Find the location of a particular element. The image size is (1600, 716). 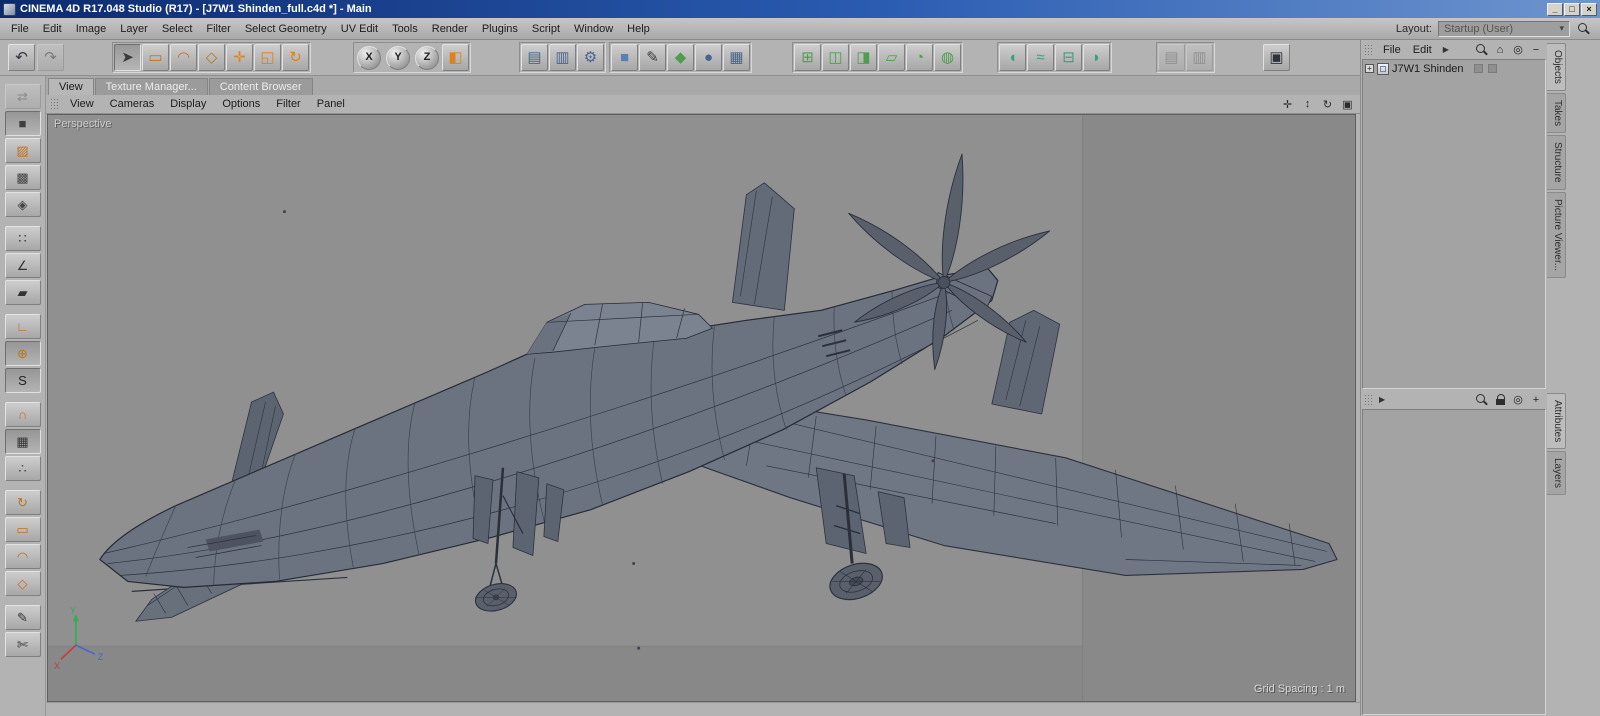

y-axis-lock-button: Y is located at coordinates (398, 57).